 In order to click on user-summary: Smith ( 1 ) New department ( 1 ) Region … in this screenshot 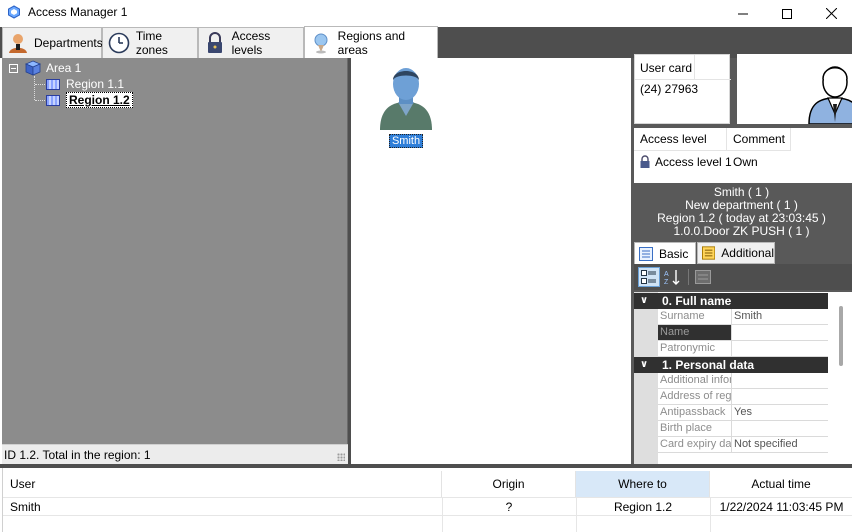, I will do `click(741, 212)`.